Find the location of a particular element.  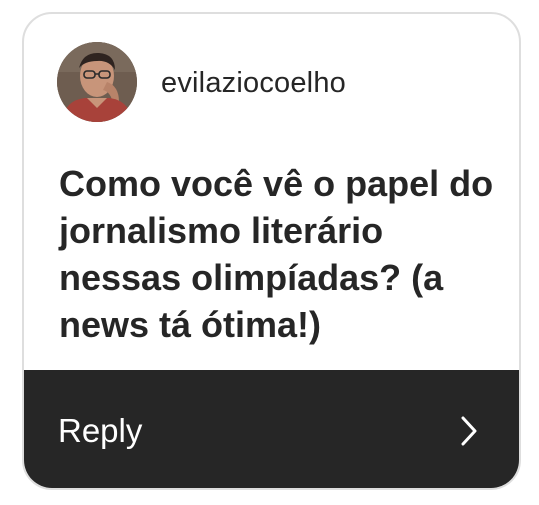

chevron-right-icon is located at coordinates (469, 431).